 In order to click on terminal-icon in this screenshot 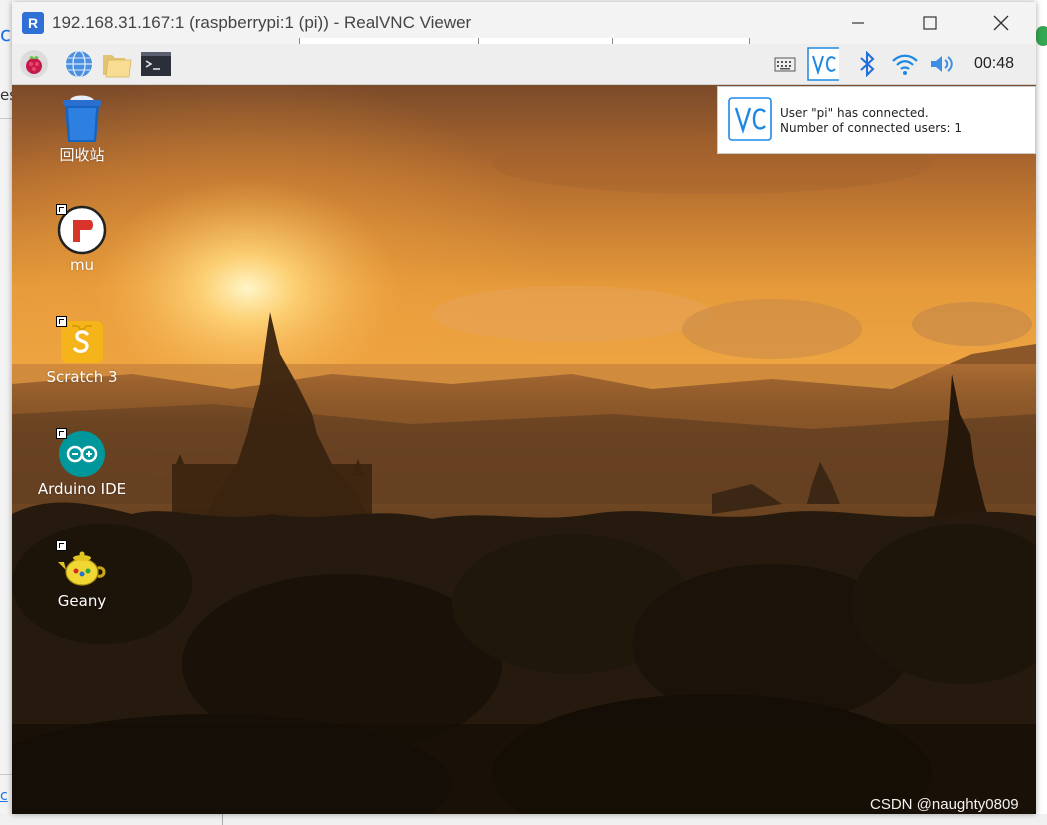, I will do `click(156, 64)`.